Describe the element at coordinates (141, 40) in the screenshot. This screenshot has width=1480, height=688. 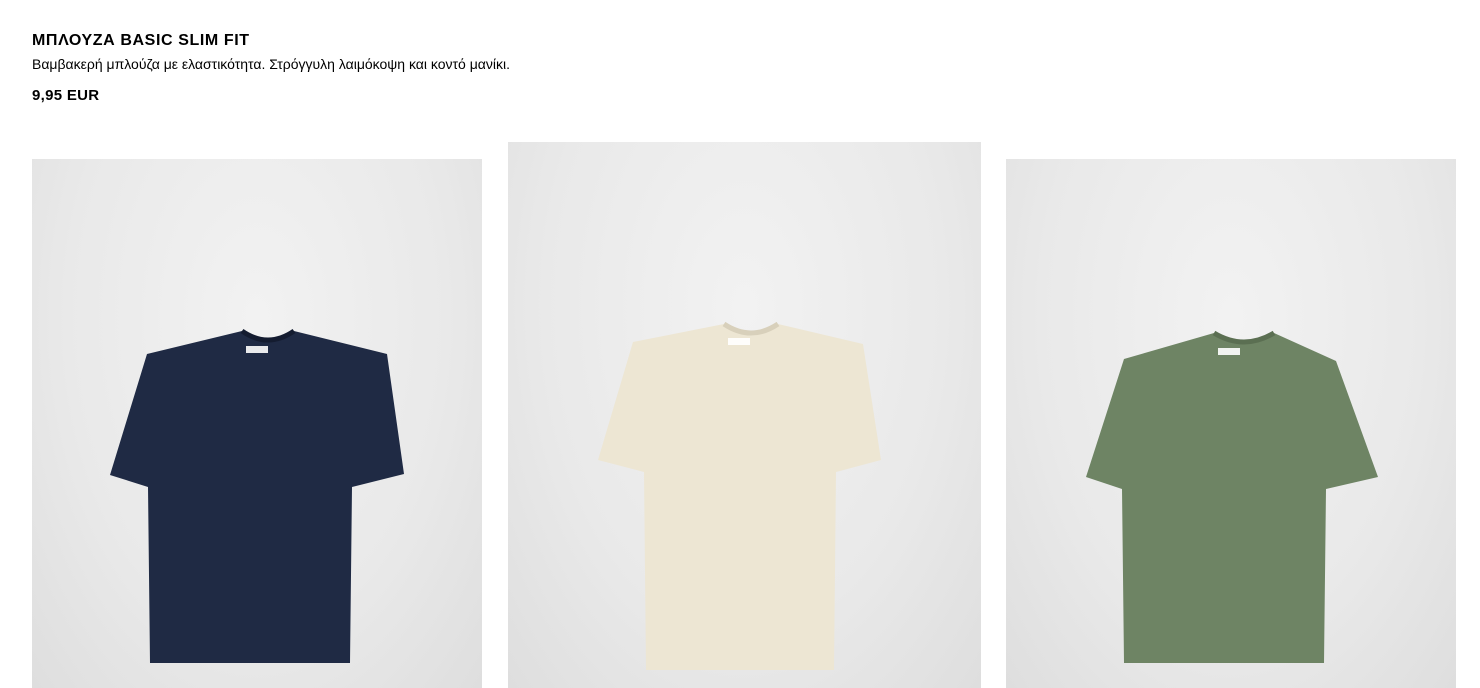
I see `product-title: ΜΠΛΟΥΖΑ BASIC SLIM FIT` at that location.